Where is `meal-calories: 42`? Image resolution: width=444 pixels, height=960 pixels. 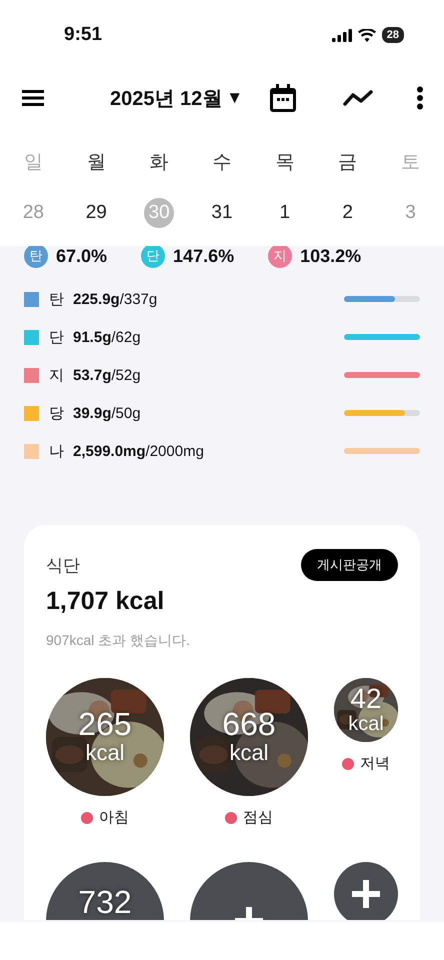 meal-calories: 42 is located at coordinates (366, 699).